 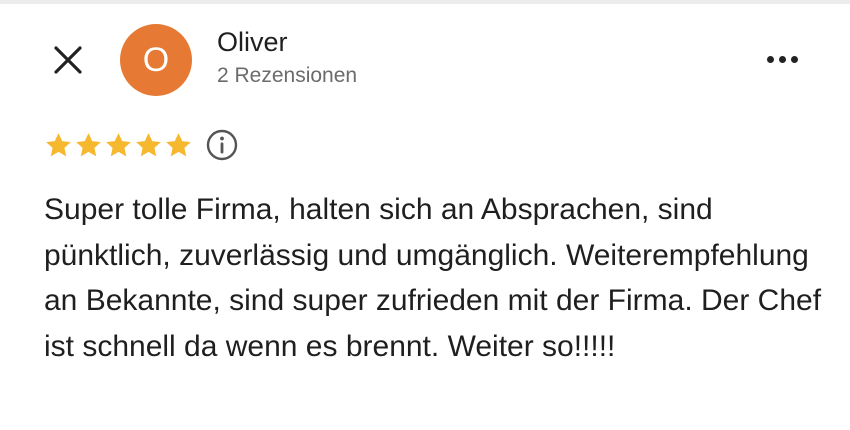 I want to click on avatar: O, so click(x=156, y=60).